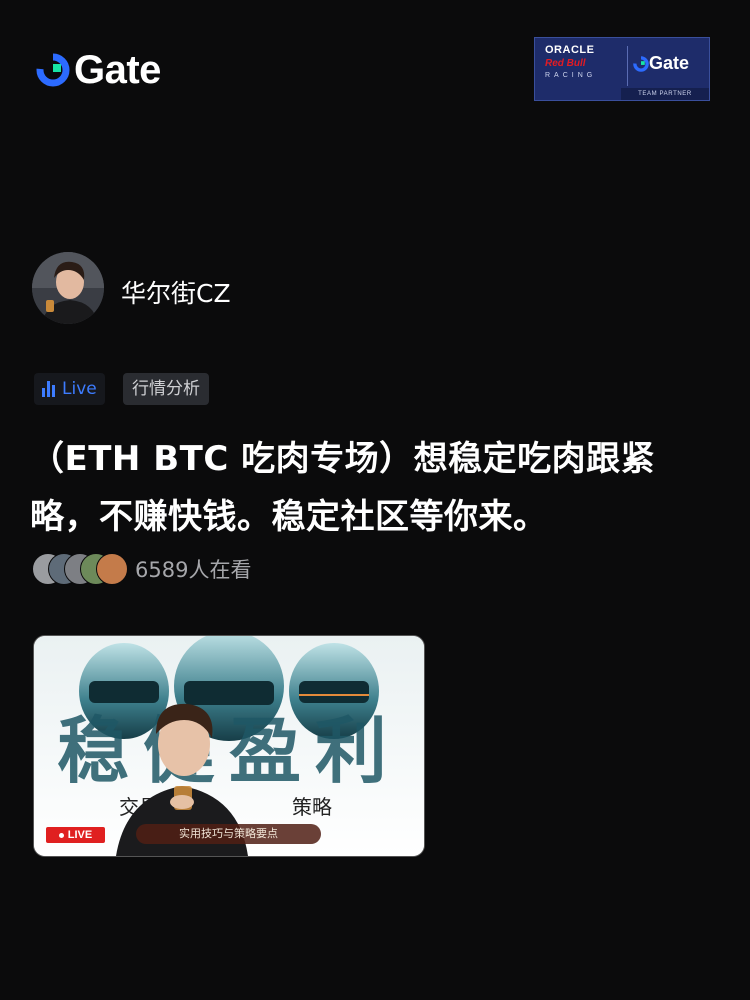 The width and height of the screenshot is (750, 1000). I want to click on live-tag: Live, so click(69, 389).